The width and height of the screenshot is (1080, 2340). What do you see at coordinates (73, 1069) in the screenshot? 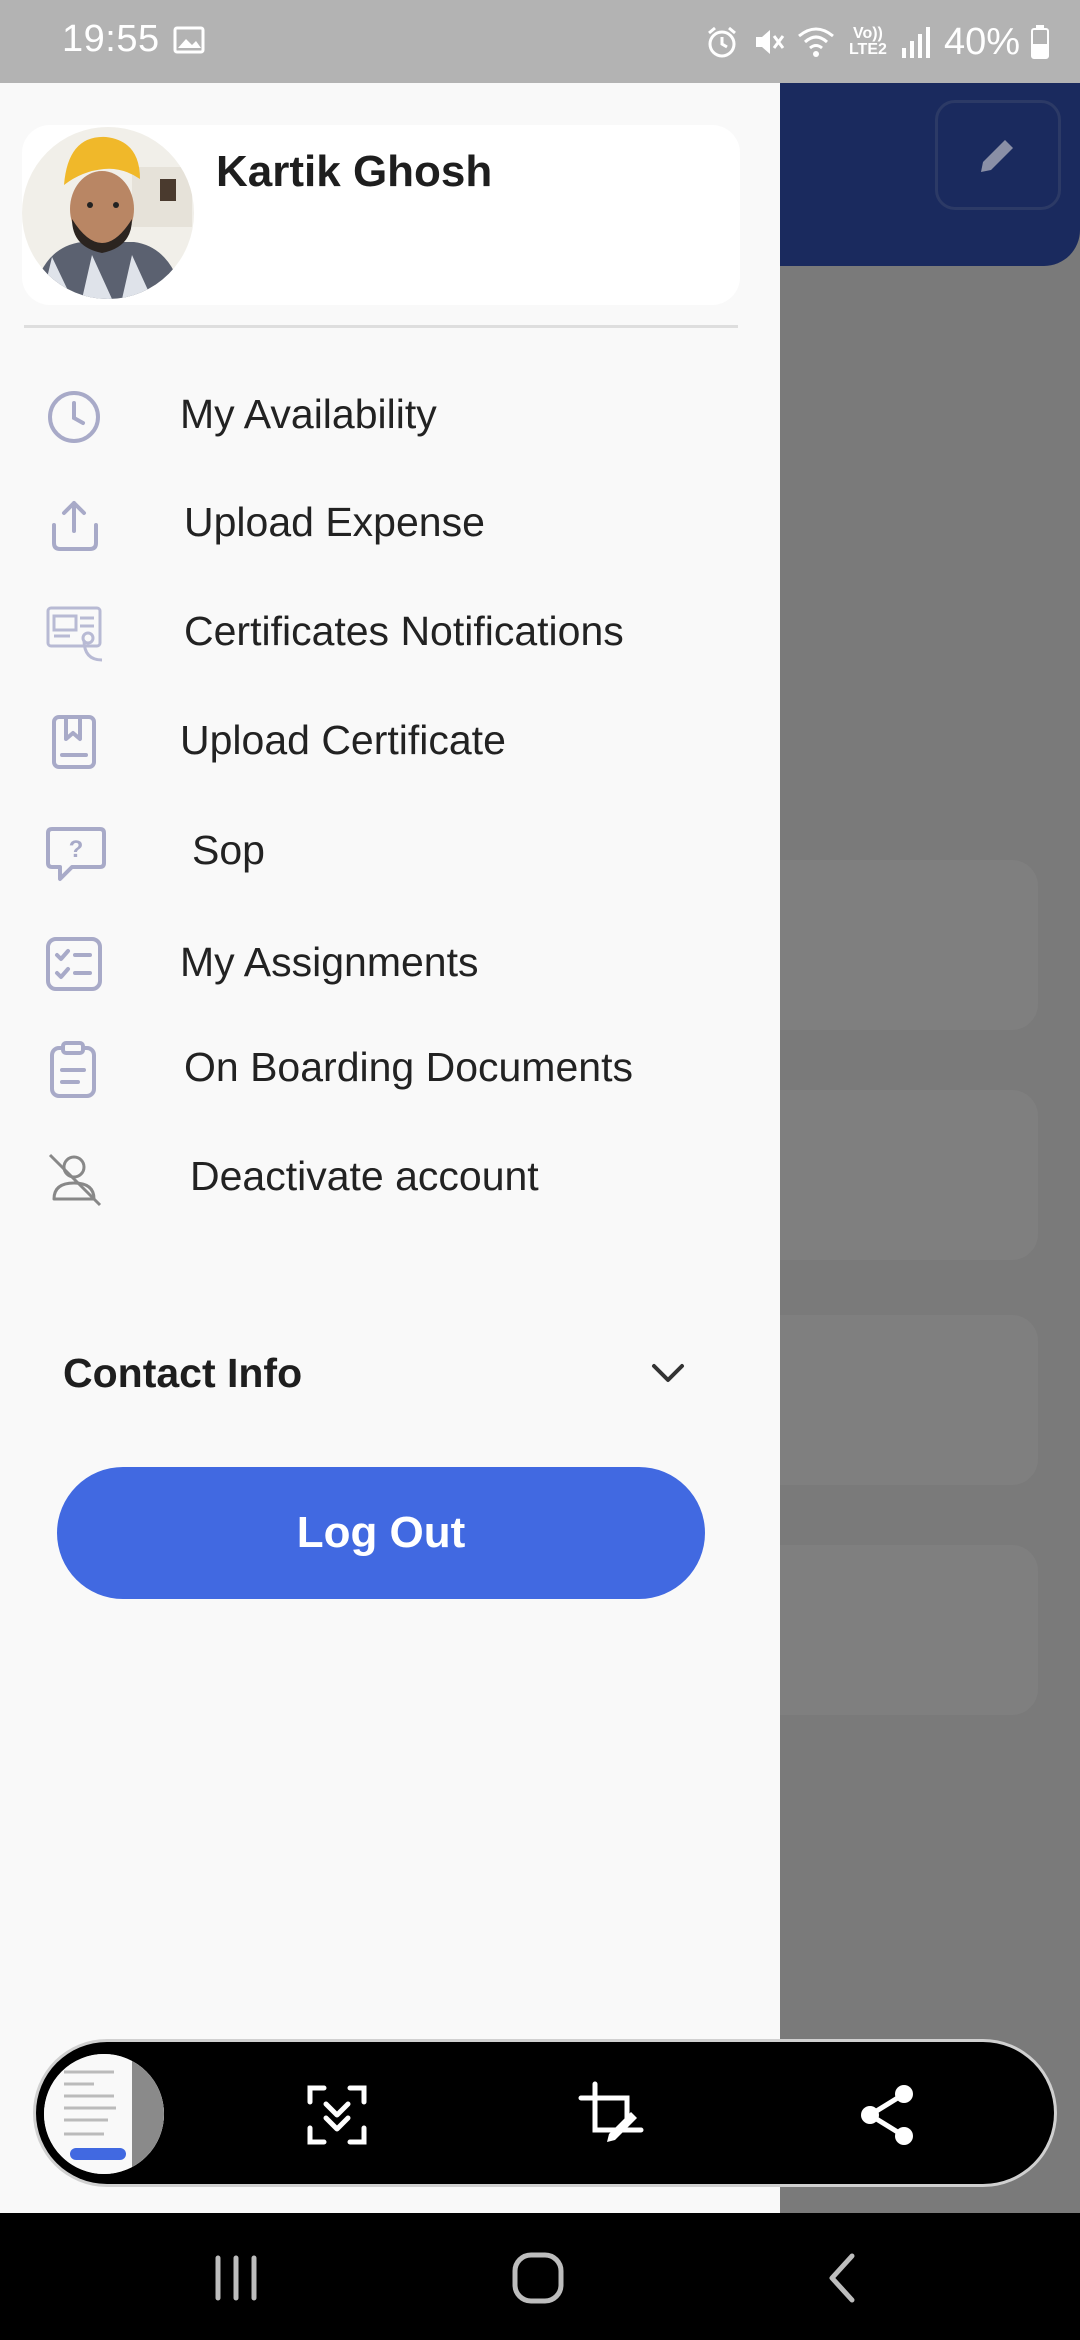
I see `clipboard-icon` at bounding box center [73, 1069].